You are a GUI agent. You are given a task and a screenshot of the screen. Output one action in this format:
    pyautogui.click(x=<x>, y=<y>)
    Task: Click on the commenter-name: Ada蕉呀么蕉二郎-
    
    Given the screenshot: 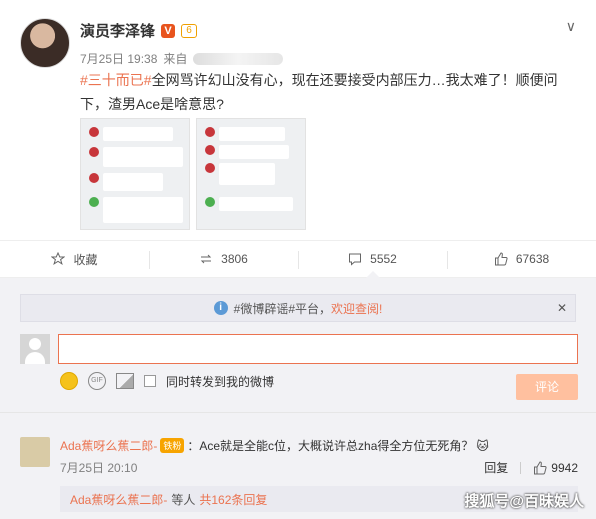 What is the action you would take?
    pyautogui.click(x=108, y=445)
    